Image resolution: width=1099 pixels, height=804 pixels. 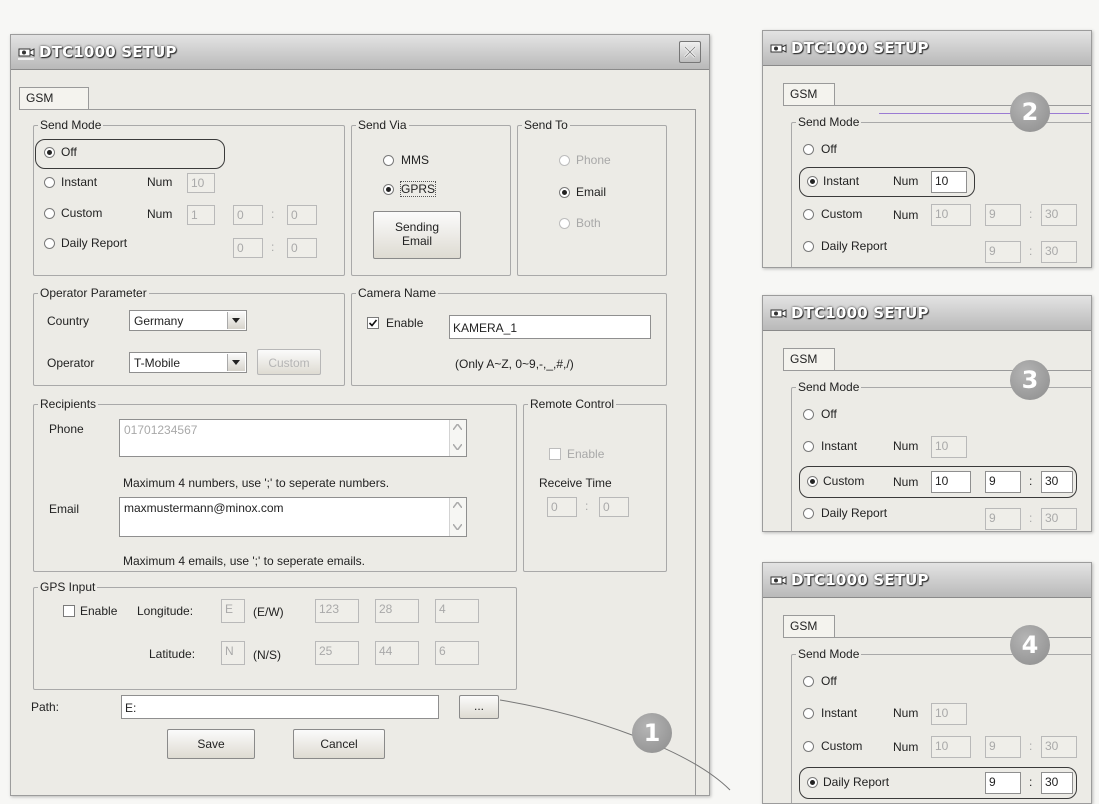 What do you see at coordinates (40, 98) in the screenshot?
I see `tab-gsm-label: GSM` at bounding box center [40, 98].